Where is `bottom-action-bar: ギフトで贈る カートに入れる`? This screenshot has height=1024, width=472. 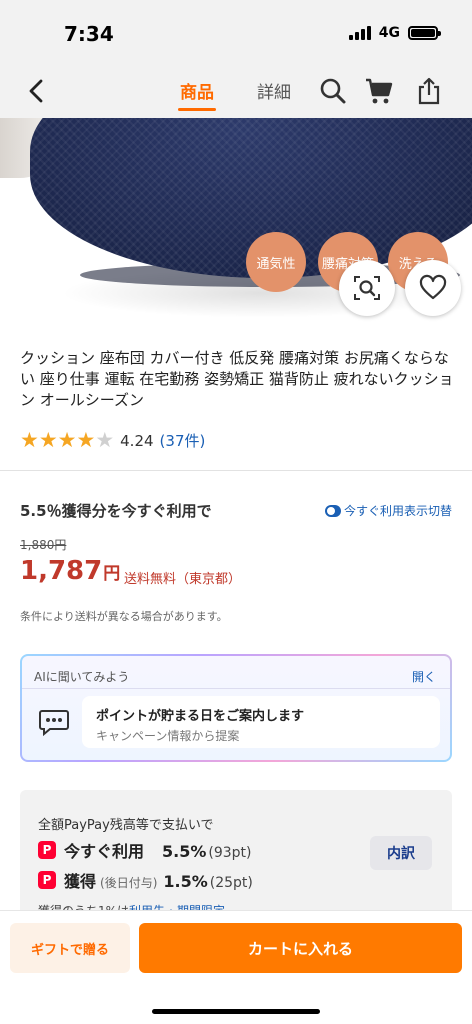 bottom-action-bar: ギフトで贈る カートに入れる is located at coordinates (236, 967).